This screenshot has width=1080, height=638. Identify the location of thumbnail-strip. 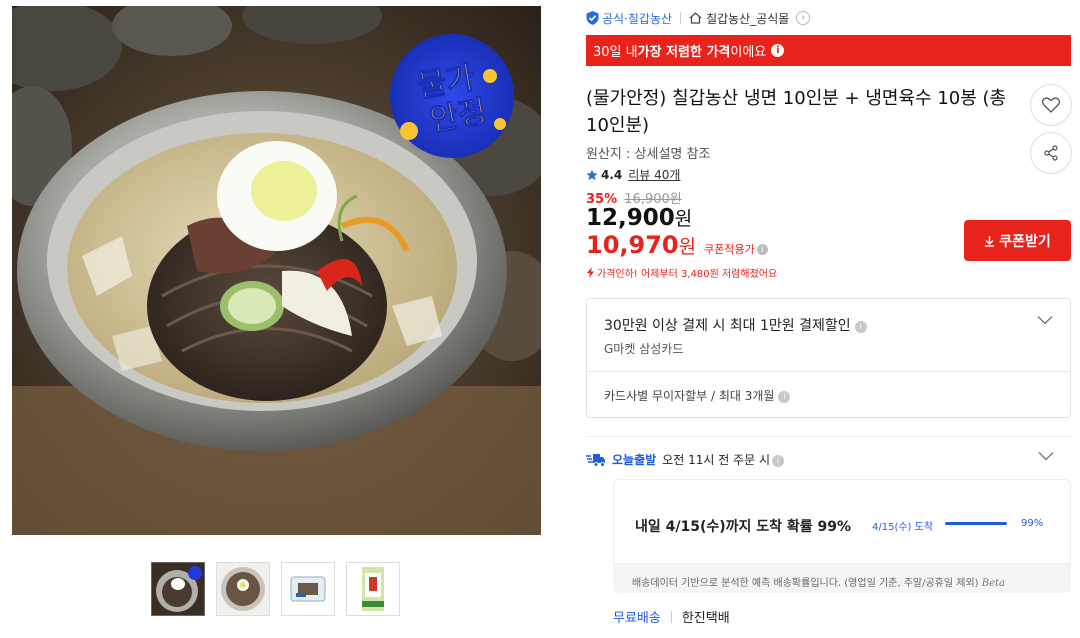
(275, 589).